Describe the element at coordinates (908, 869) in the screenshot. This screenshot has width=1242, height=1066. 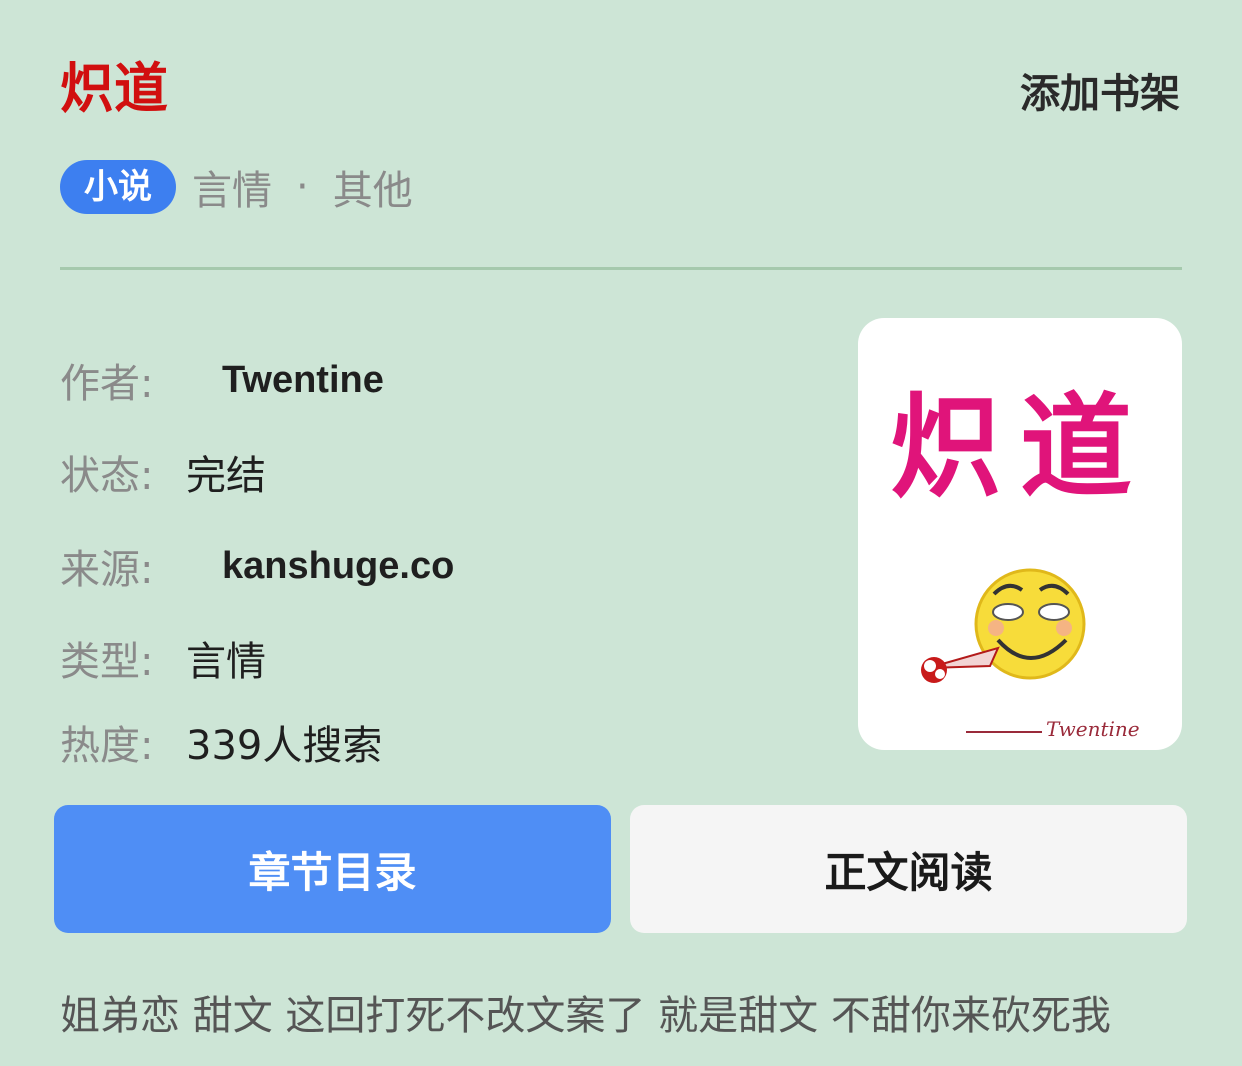
I see `read-text-button: 正文阅读` at that location.